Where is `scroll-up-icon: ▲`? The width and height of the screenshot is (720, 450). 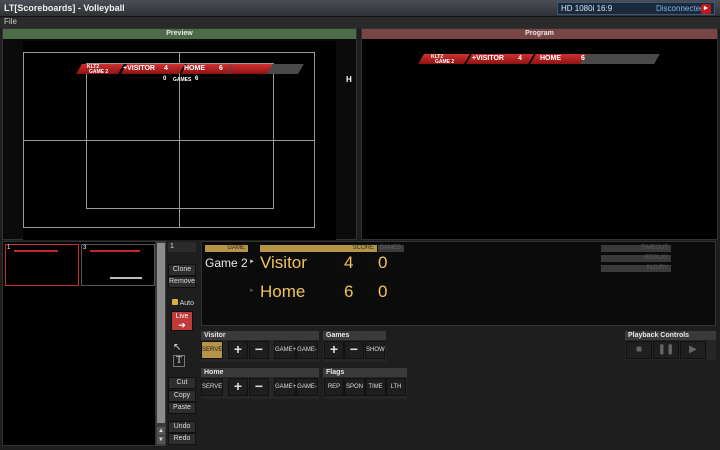
scroll-up-icon: ▲ is located at coordinates (161, 431).